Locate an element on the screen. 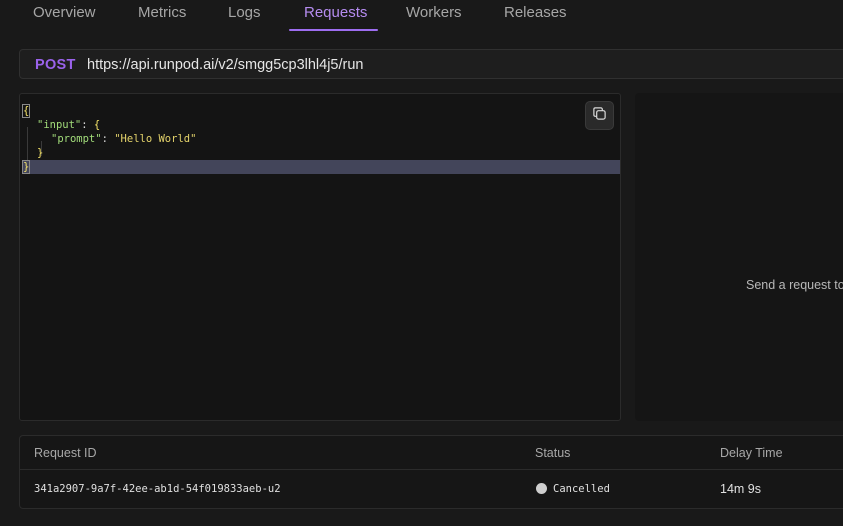 Image resolution: width=843 pixels, height=526 pixels. code-content: { "input": { "prompt": "Hello World" } } is located at coordinates (320, 139).